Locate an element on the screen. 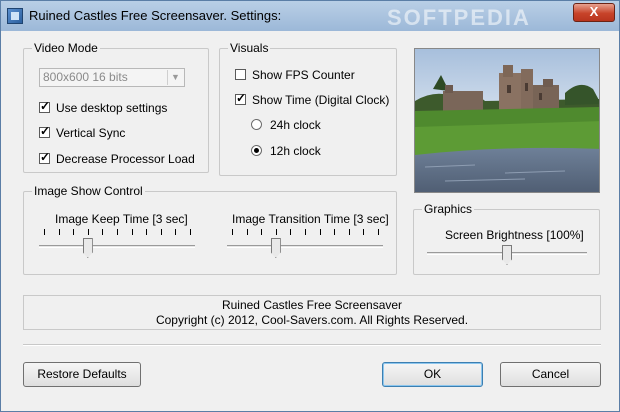 The image size is (620, 412). app-name-text: Ruined Castles Free Screensaver is located at coordinates (312, 305).